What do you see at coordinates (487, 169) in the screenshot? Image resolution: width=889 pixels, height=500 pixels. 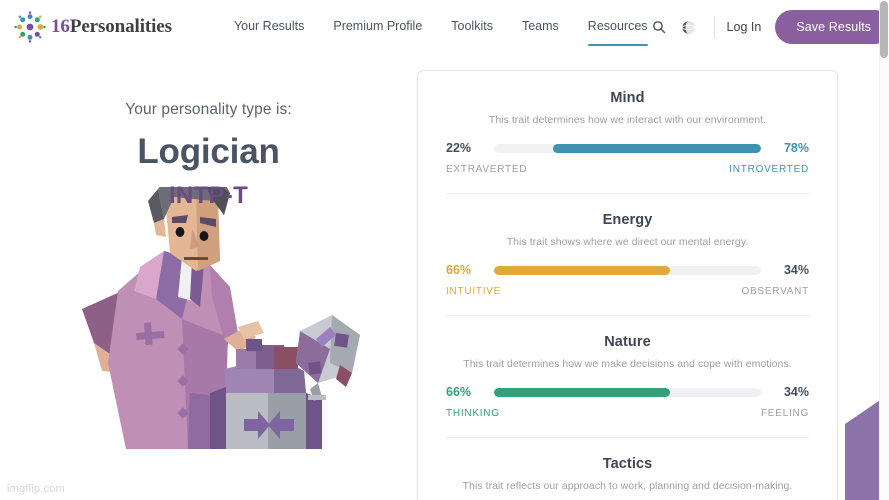 I see `trait-left-label: EXTRAVERTED` at bounding box center [487, 169].